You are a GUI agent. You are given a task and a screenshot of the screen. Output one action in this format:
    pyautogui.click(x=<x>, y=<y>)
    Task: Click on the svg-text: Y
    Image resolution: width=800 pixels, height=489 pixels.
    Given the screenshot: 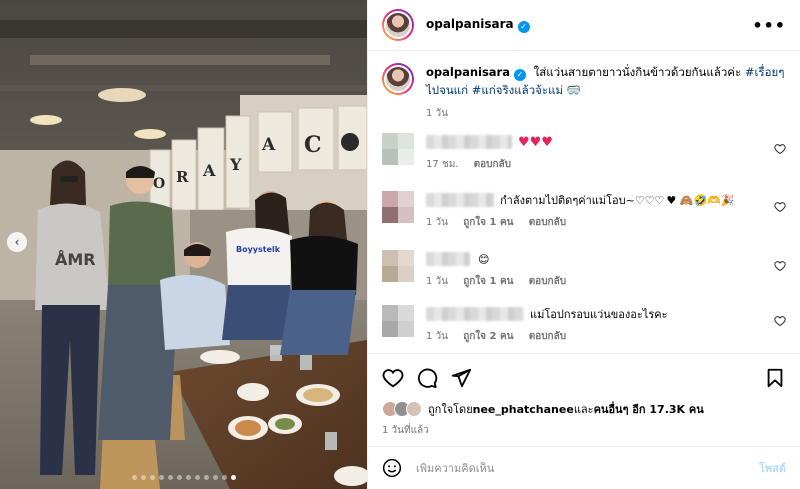 What is the action you would take?
    pyautogui.click(x=235, y=164)
    